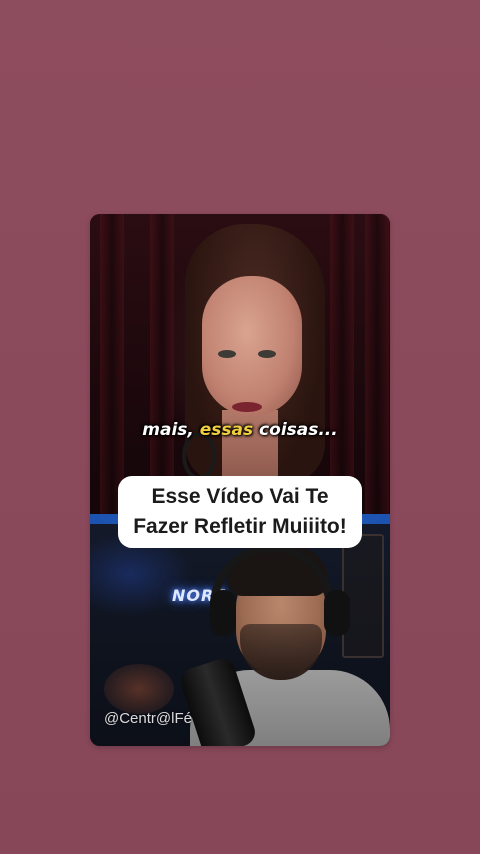  What do you see at coordinates (240, 496) in the screenshot?
I see `video-title-line-1: Esse Vídeo Vai Te` at bounding box center [240, 496].